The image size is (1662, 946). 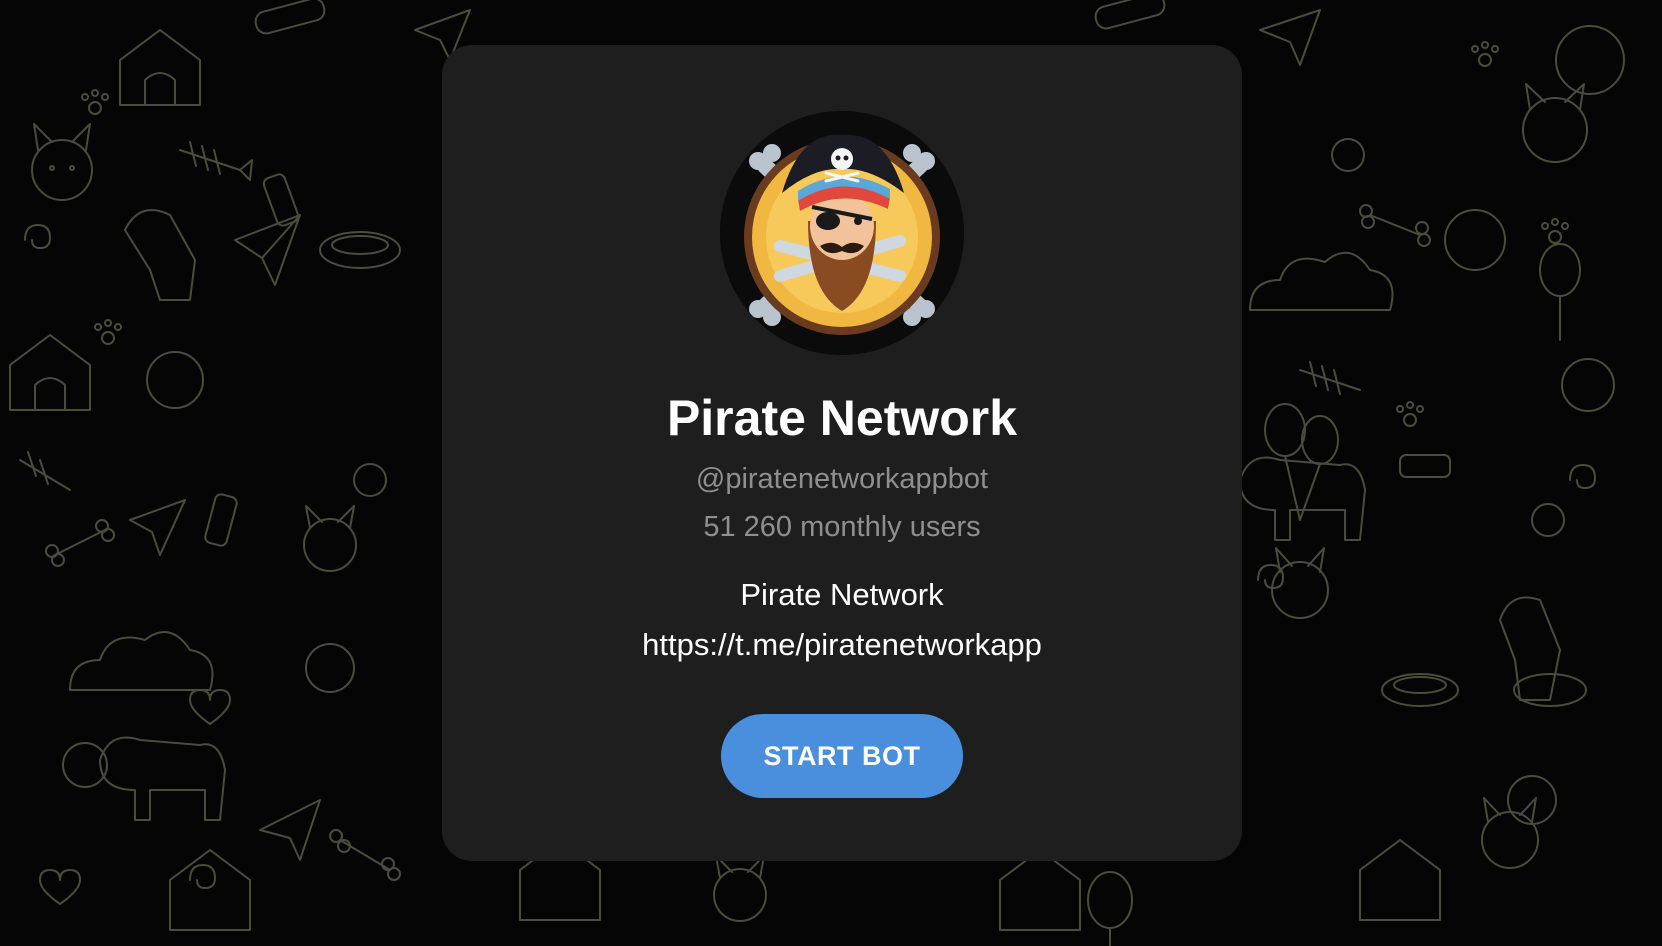 What do you see at coordinates (1590, 60) in the screenshot?
I see `speech-bubble-doodle-icon` at bounding box center [1590, 60].